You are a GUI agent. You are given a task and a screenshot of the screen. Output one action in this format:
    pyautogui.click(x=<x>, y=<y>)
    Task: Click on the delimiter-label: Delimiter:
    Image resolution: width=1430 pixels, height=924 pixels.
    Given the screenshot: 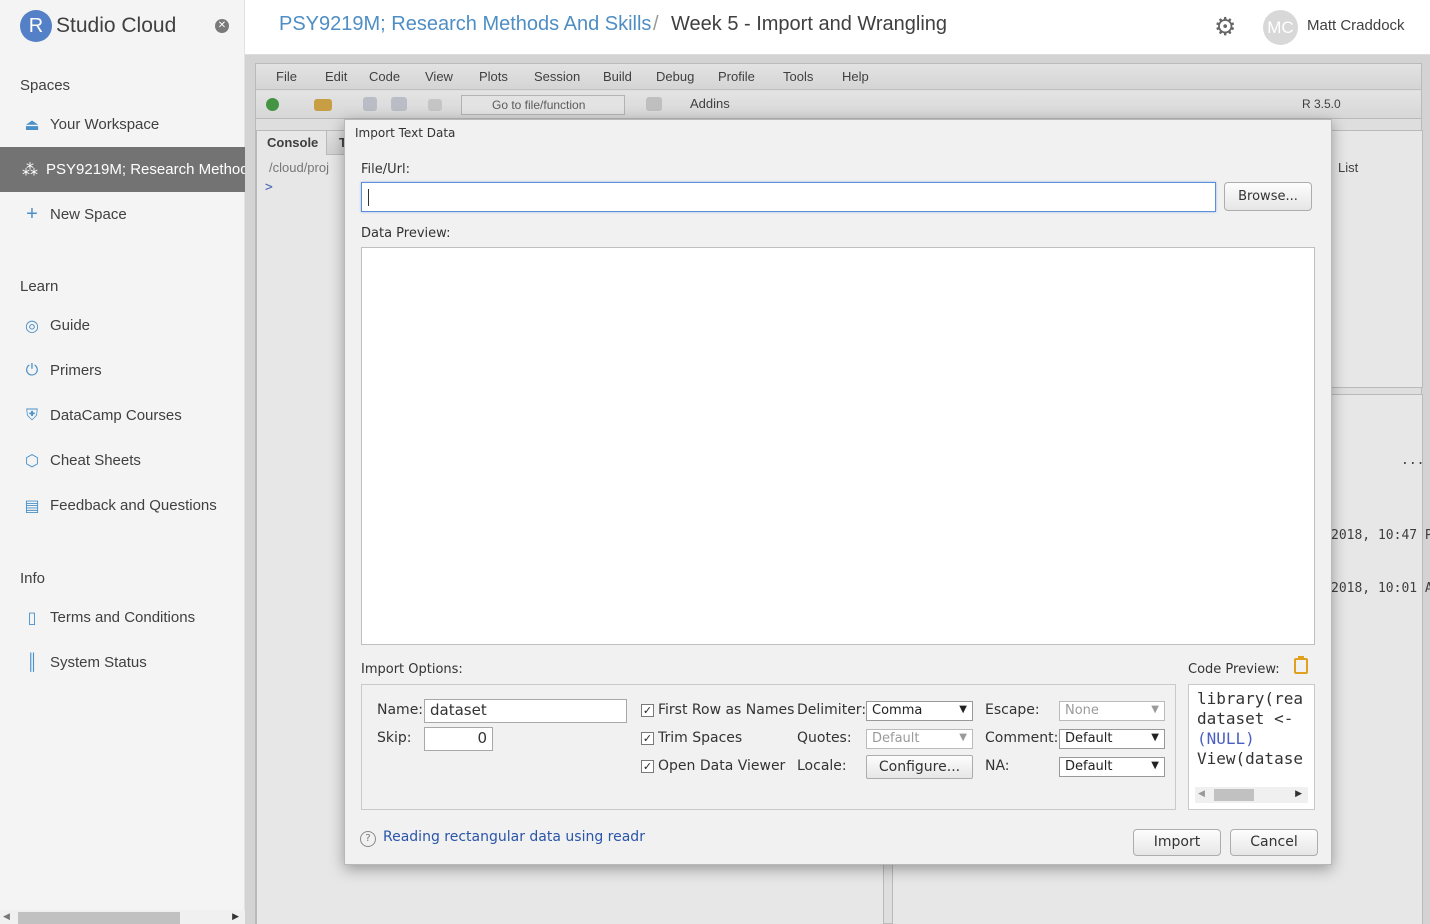 What is the action you would take?
    pyautogui.click(x=832, y=710)
    